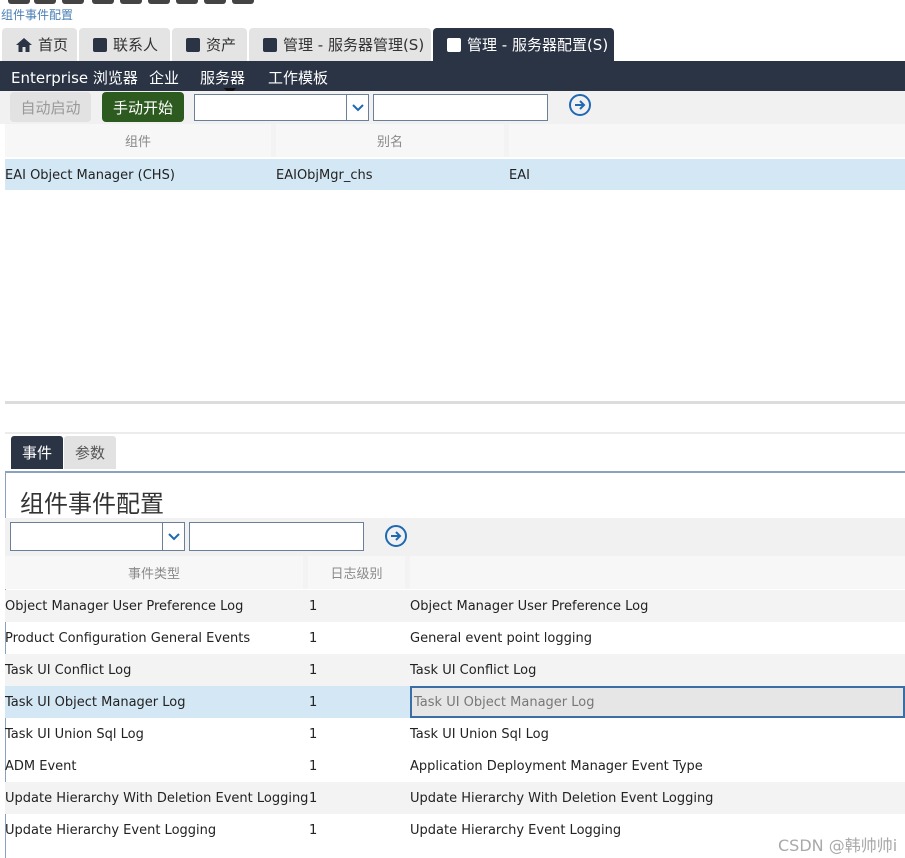 Image resolution: width=905 pixels, height=858 pixels. What do you see at coordinates (90, 452) in the screenshot?
I see `subtab-parameters: 参数` at bounding box center [90, 452].